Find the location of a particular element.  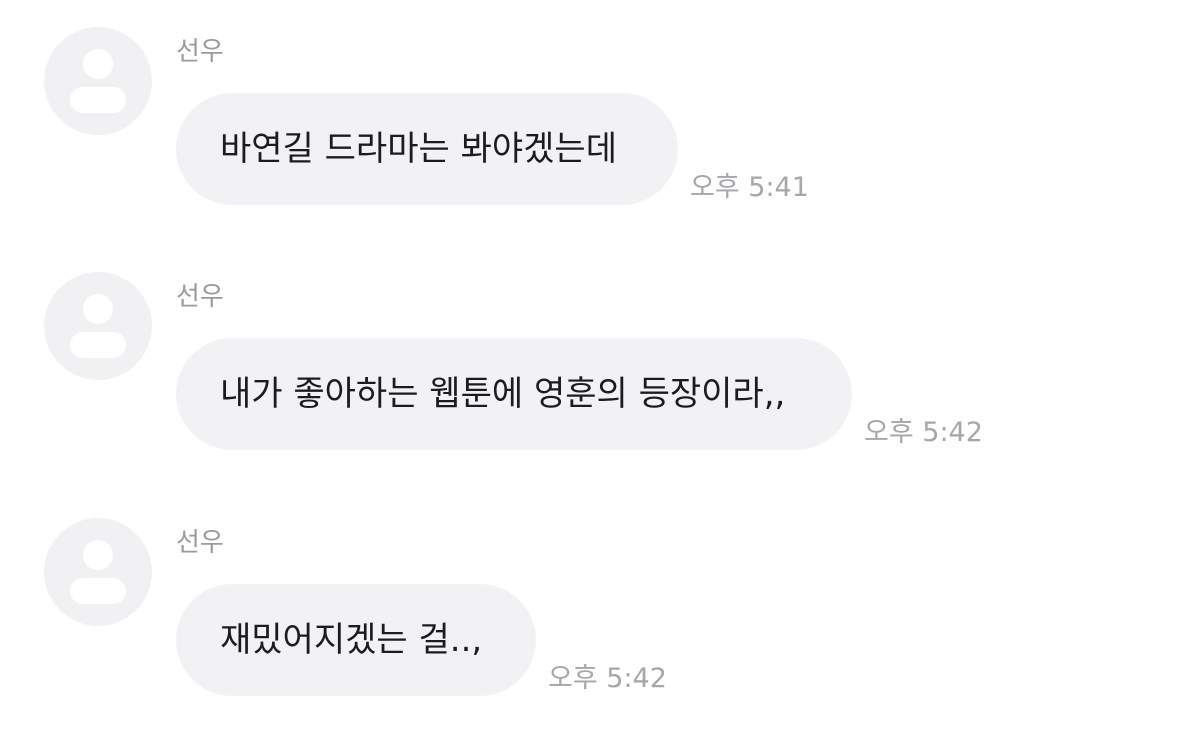

message-bubble: 내가 좋아하는 웹툰에 영훈의 등장이라,, is located at coordinates (514, 394).